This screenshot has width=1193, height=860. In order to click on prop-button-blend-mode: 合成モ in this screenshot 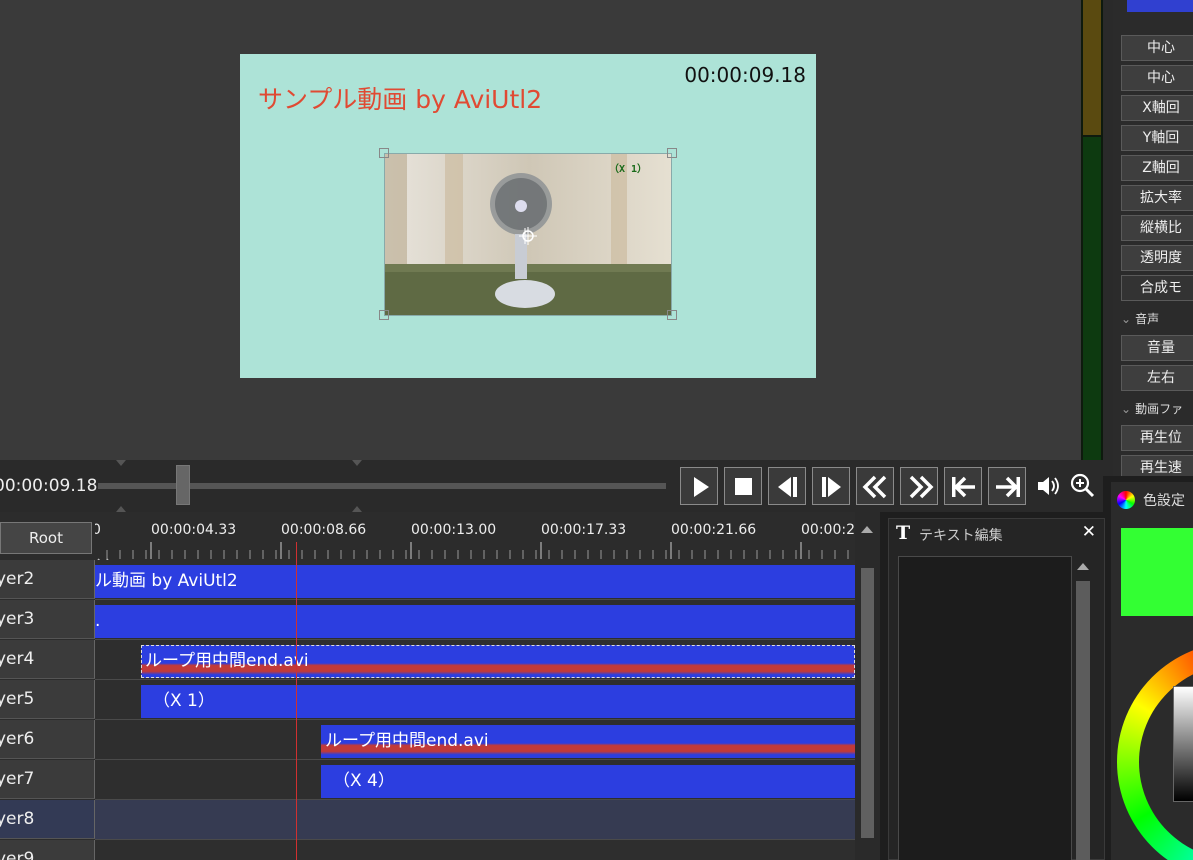, I will do `click(1157, 288)`.